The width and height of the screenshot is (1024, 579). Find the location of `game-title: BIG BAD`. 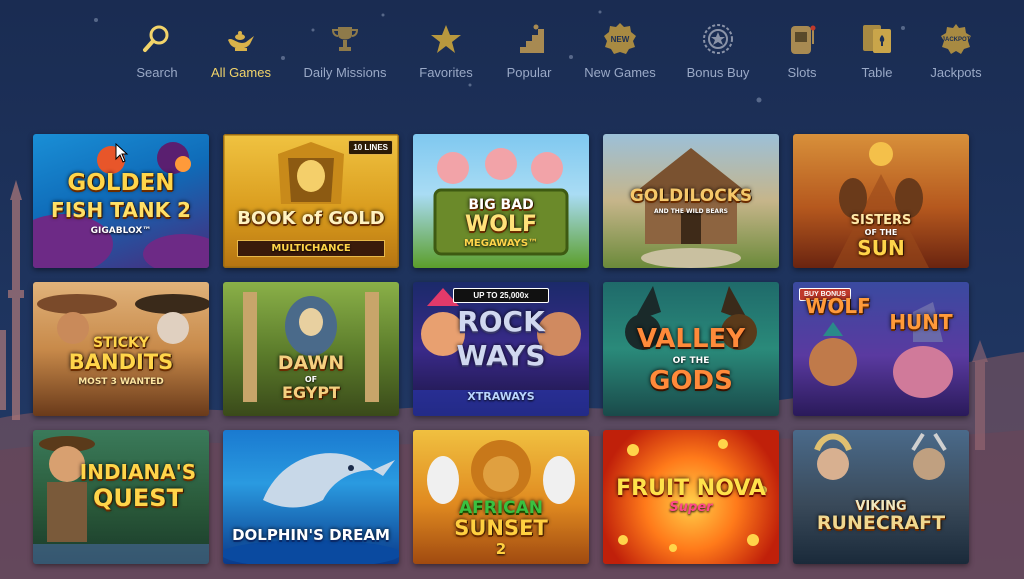

game-title: BIG BAD is located at coordinates (501, 205).